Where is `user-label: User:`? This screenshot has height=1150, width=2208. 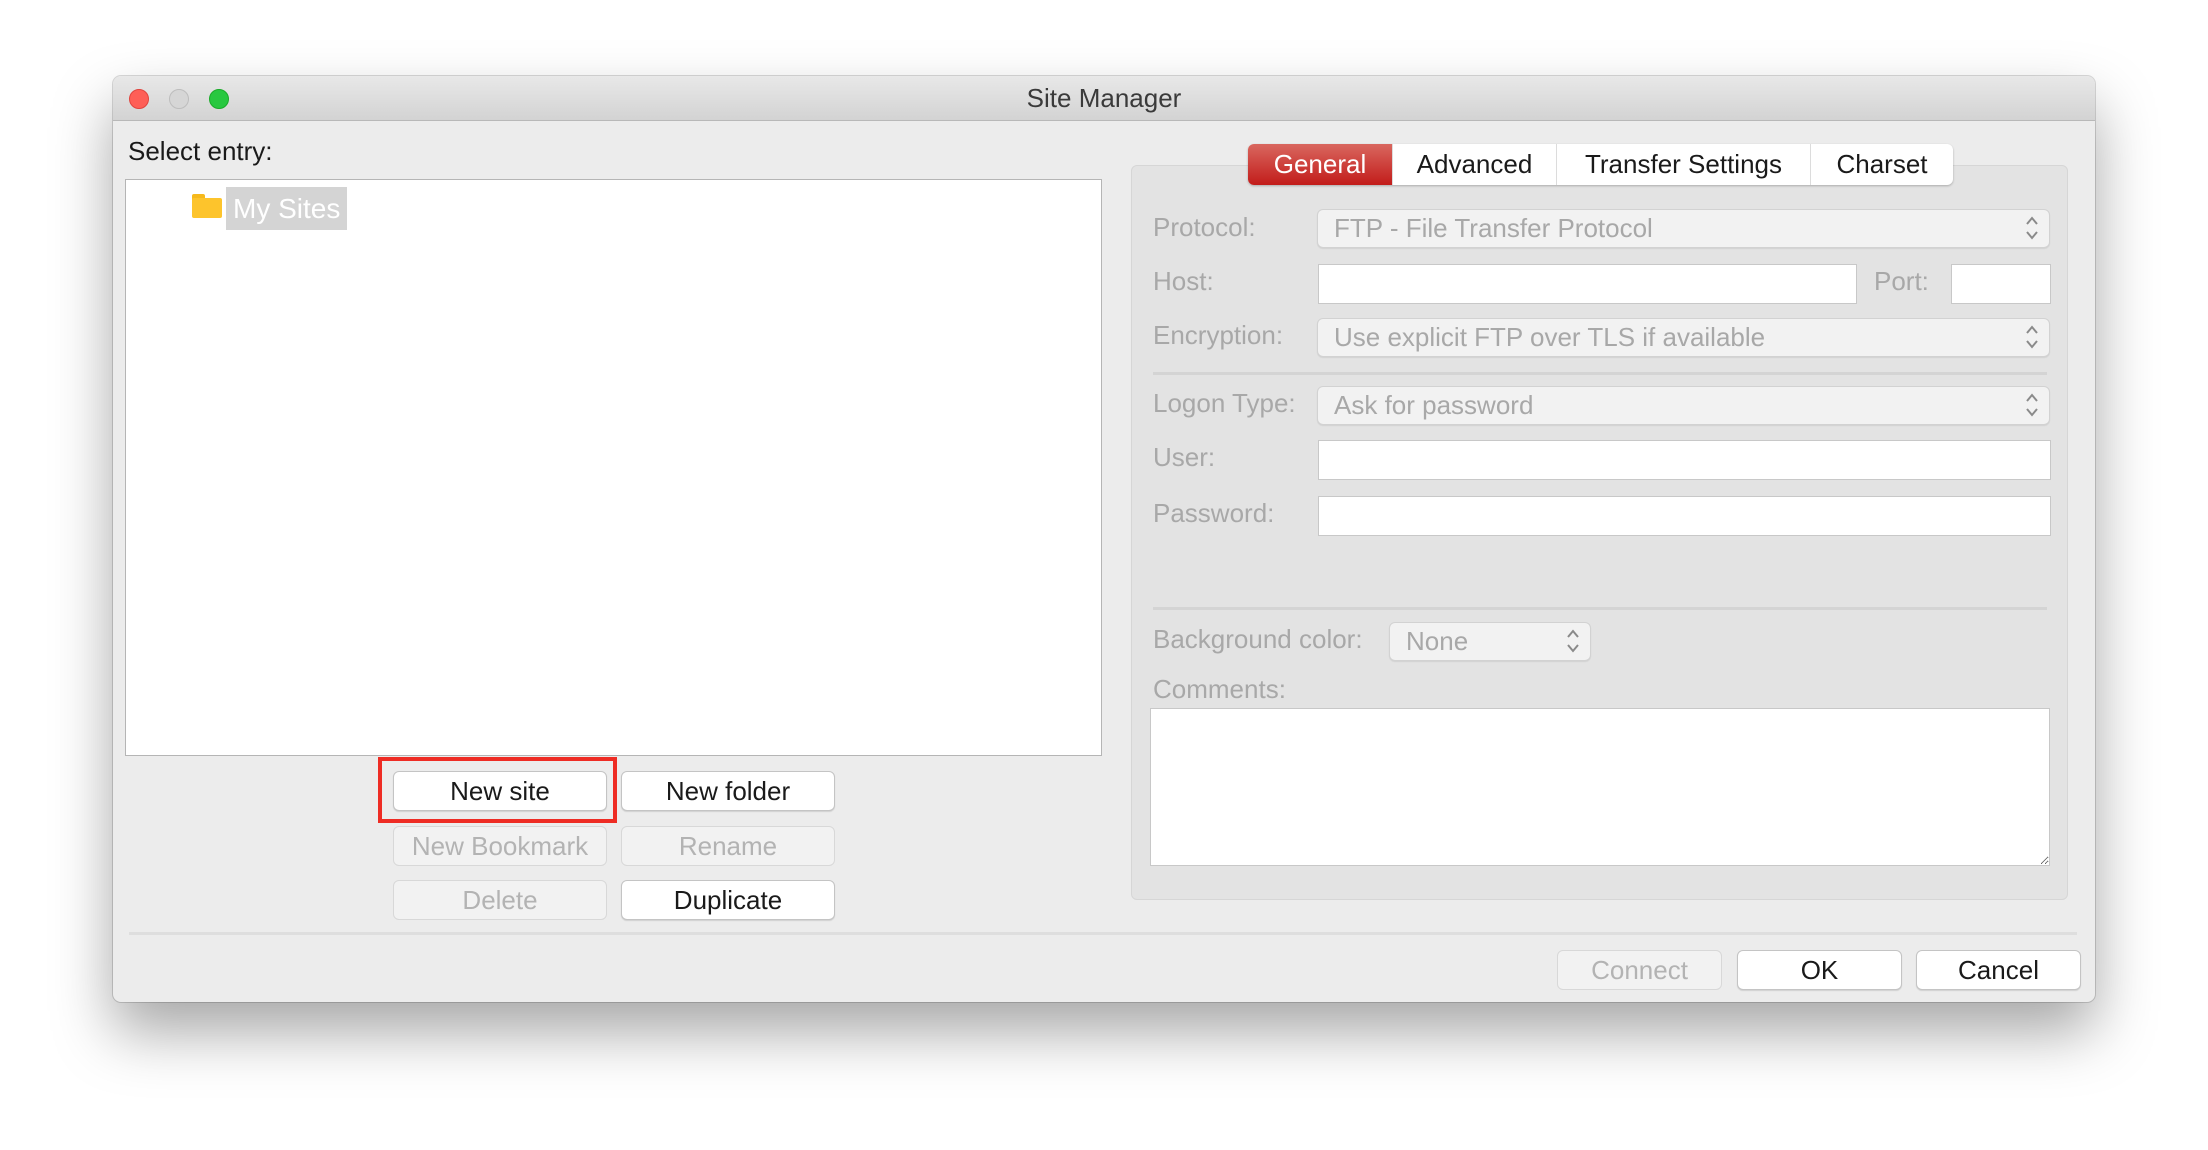
user-label: User: is located at coordinates (1184, 457).